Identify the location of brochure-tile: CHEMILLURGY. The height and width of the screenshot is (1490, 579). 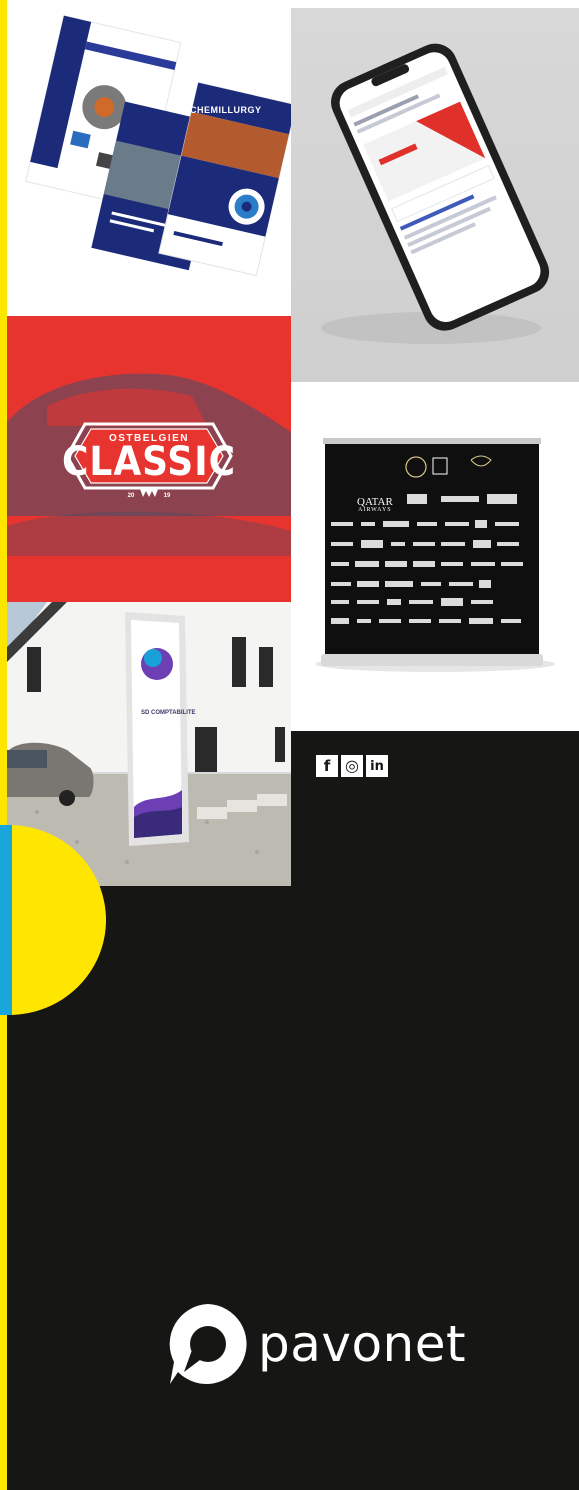
(149, 162).